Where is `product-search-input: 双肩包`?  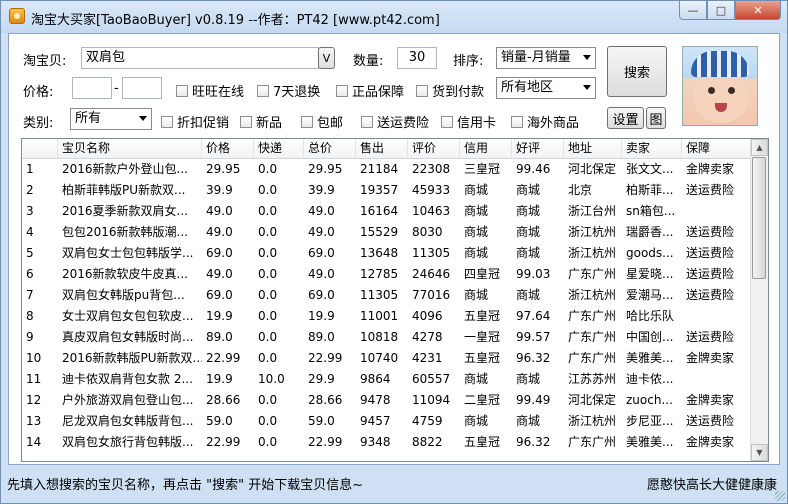 product-search-input: 双肩包 is located at coordinates (200, 58).